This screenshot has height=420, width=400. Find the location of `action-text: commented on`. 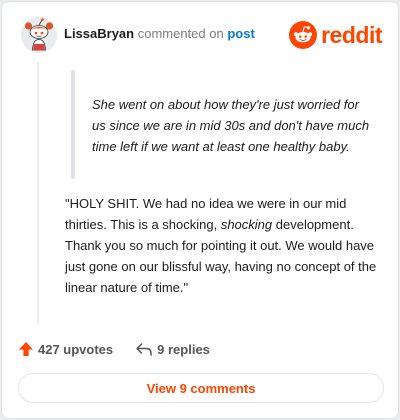

action-text: commented on is located at coordinates (180, 33).